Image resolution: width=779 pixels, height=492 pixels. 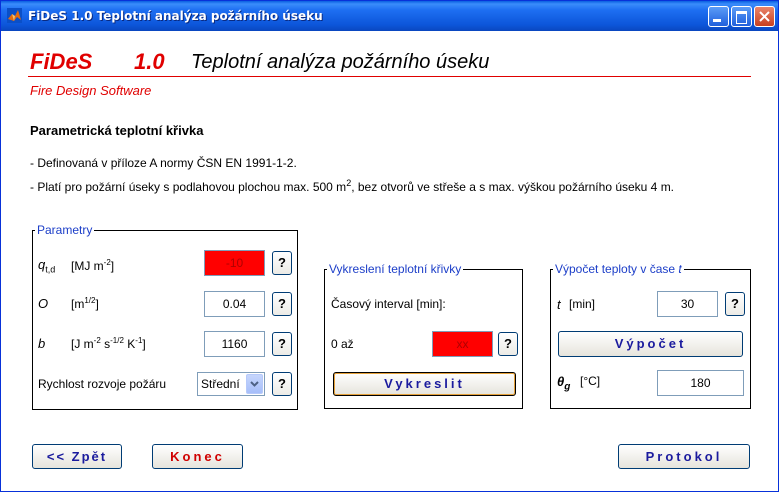 I want to click on o-help-button: ?, so click(x=282, y=304).